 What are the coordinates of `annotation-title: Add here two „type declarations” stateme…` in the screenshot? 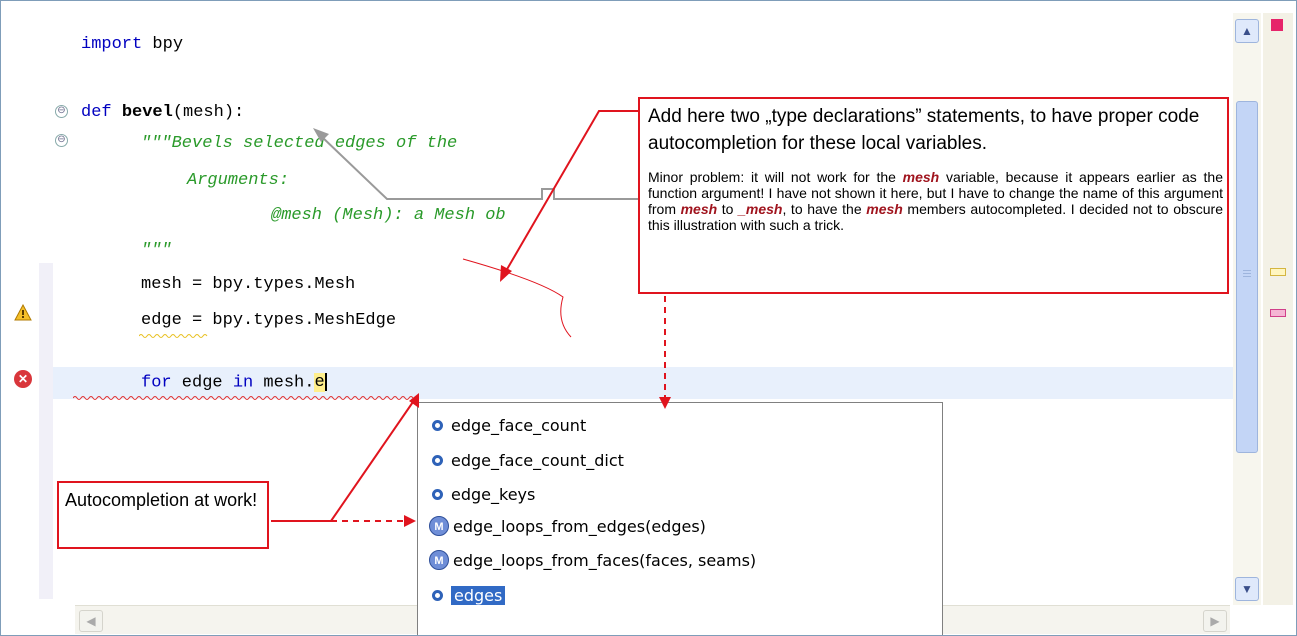 It's located at (924, 130).